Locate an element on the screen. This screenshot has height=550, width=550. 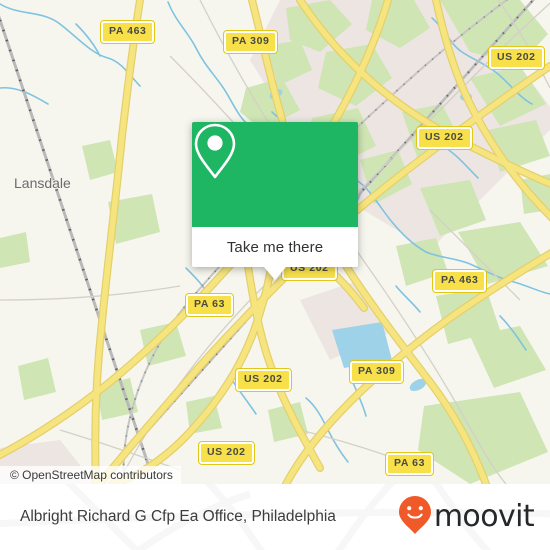
moovit-wordmark: moovit is located at coordinates (484, 516).